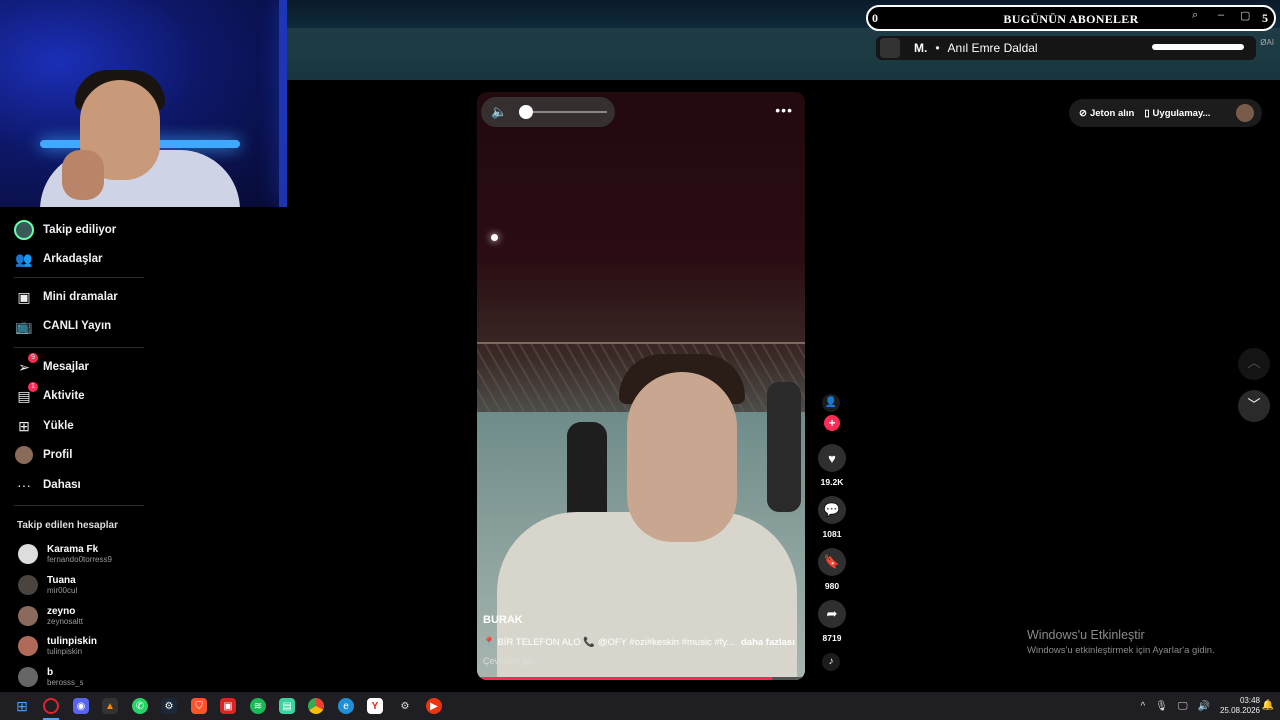  I want to click on following-account: Tuana mir00cul, so click(47, 585).